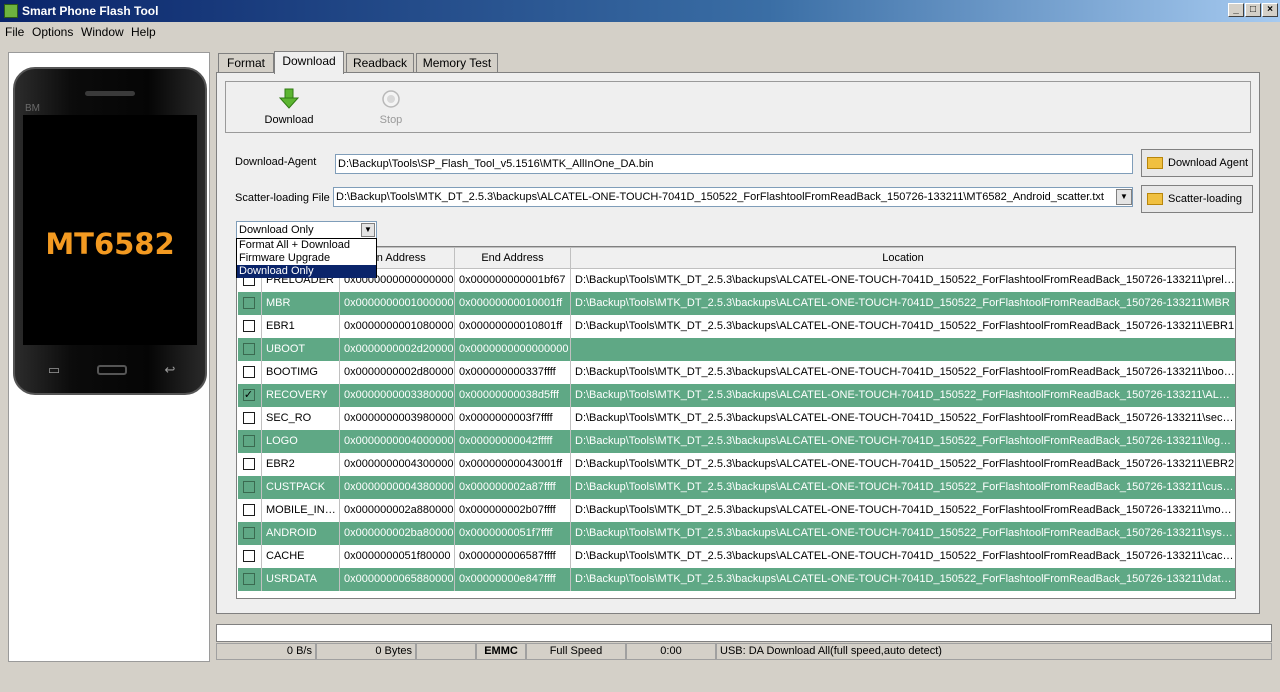 The image size is (1280, 692). Describe the element at coordinates (300, 556) in the screenshot. I see `cell-name: CACHE` at that location.